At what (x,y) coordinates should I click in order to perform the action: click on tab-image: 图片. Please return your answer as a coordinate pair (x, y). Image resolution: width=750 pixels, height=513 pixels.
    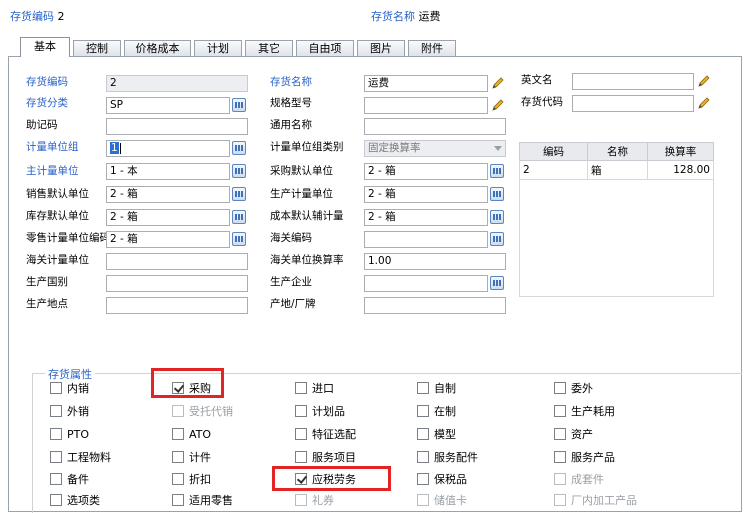
    Looking at the image, I should click on (381, 48).